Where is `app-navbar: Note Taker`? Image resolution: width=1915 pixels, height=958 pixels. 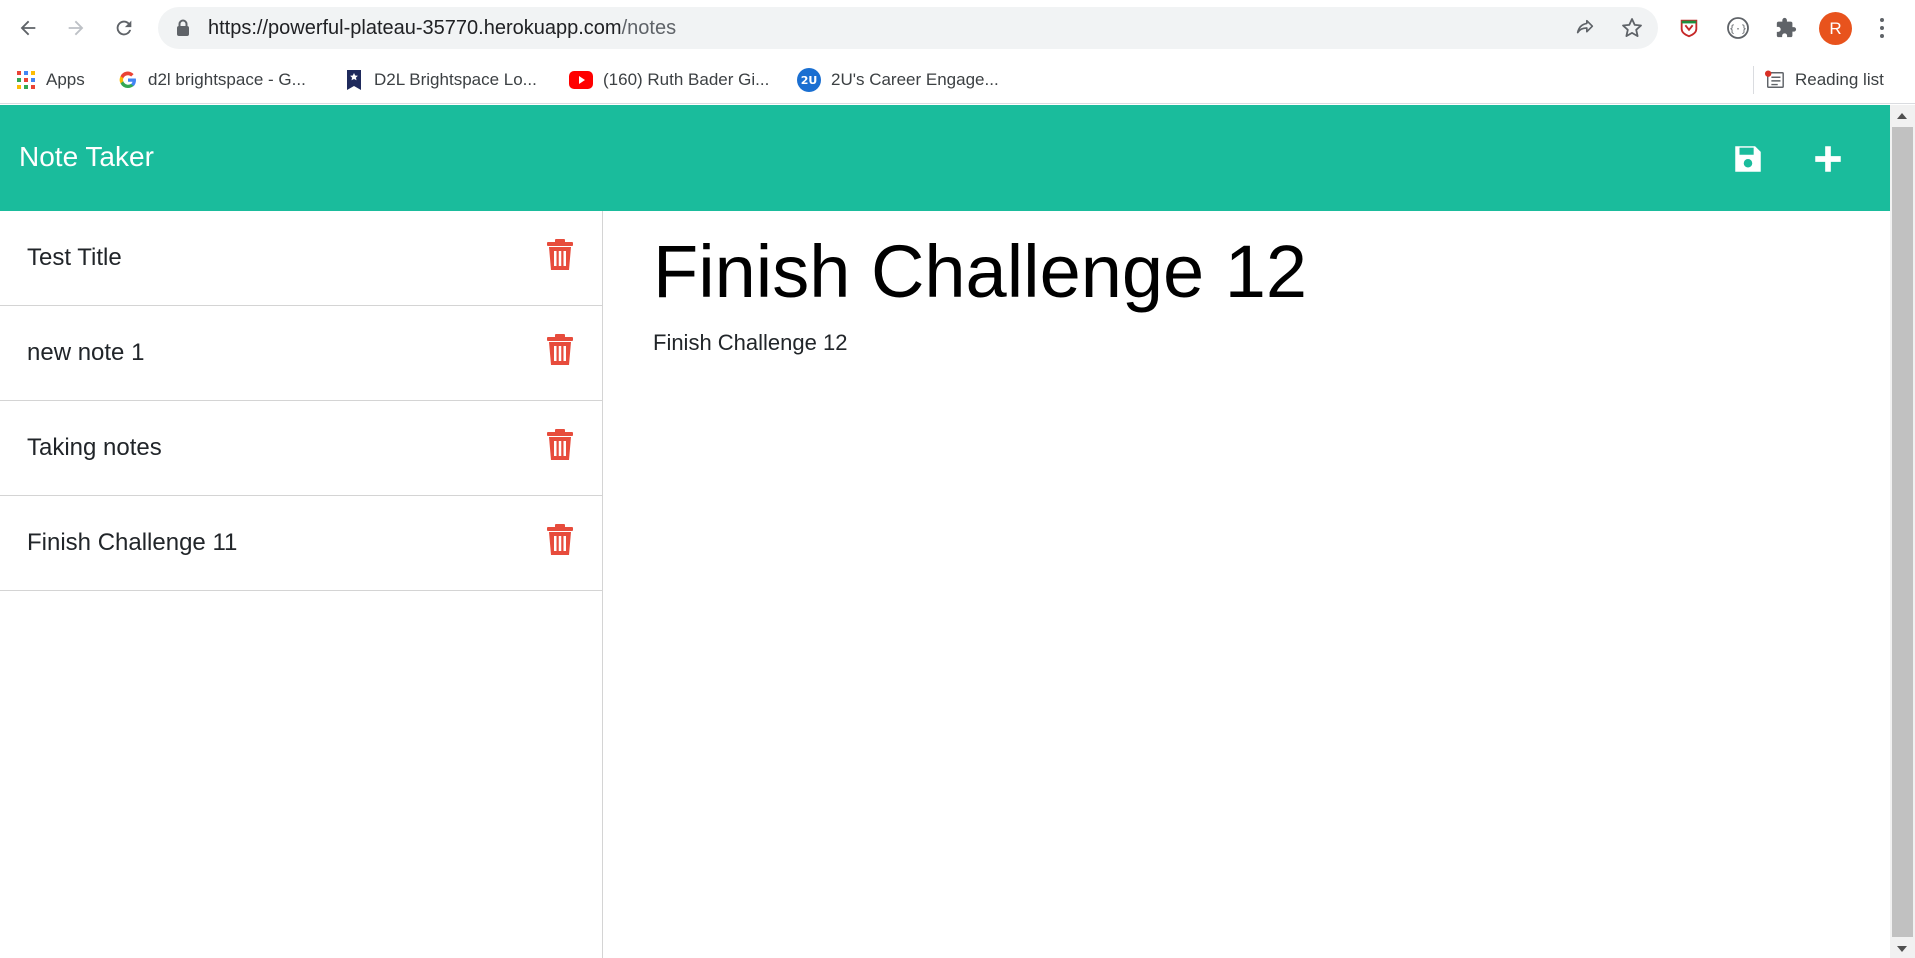
app-navbar: Note Taker is located at coordinates (945, 158).